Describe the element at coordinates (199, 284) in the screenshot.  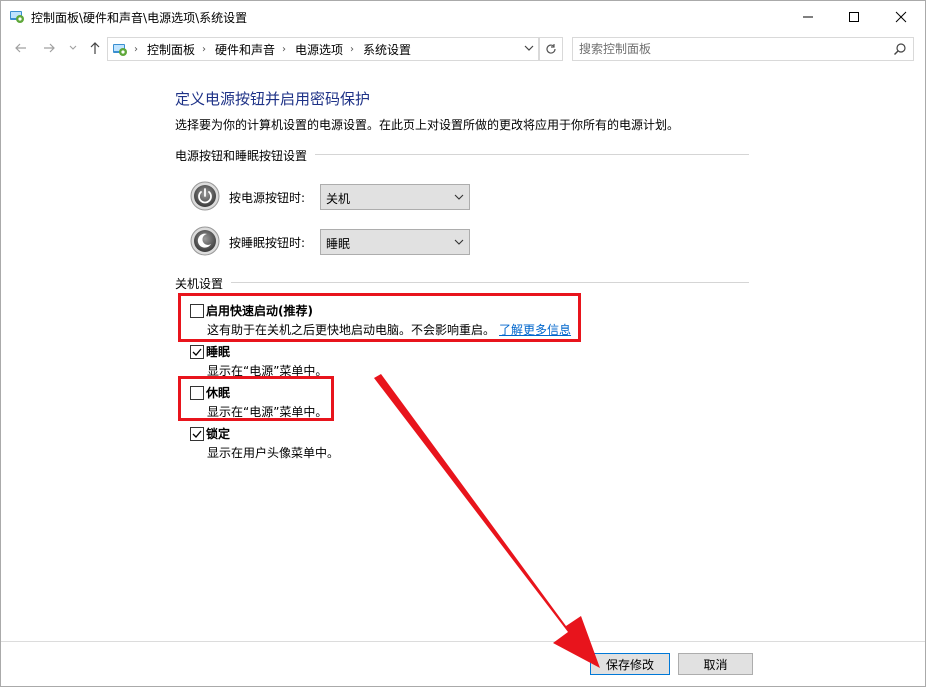
I see `section-heading-shutdown: 关机设置` at that location.